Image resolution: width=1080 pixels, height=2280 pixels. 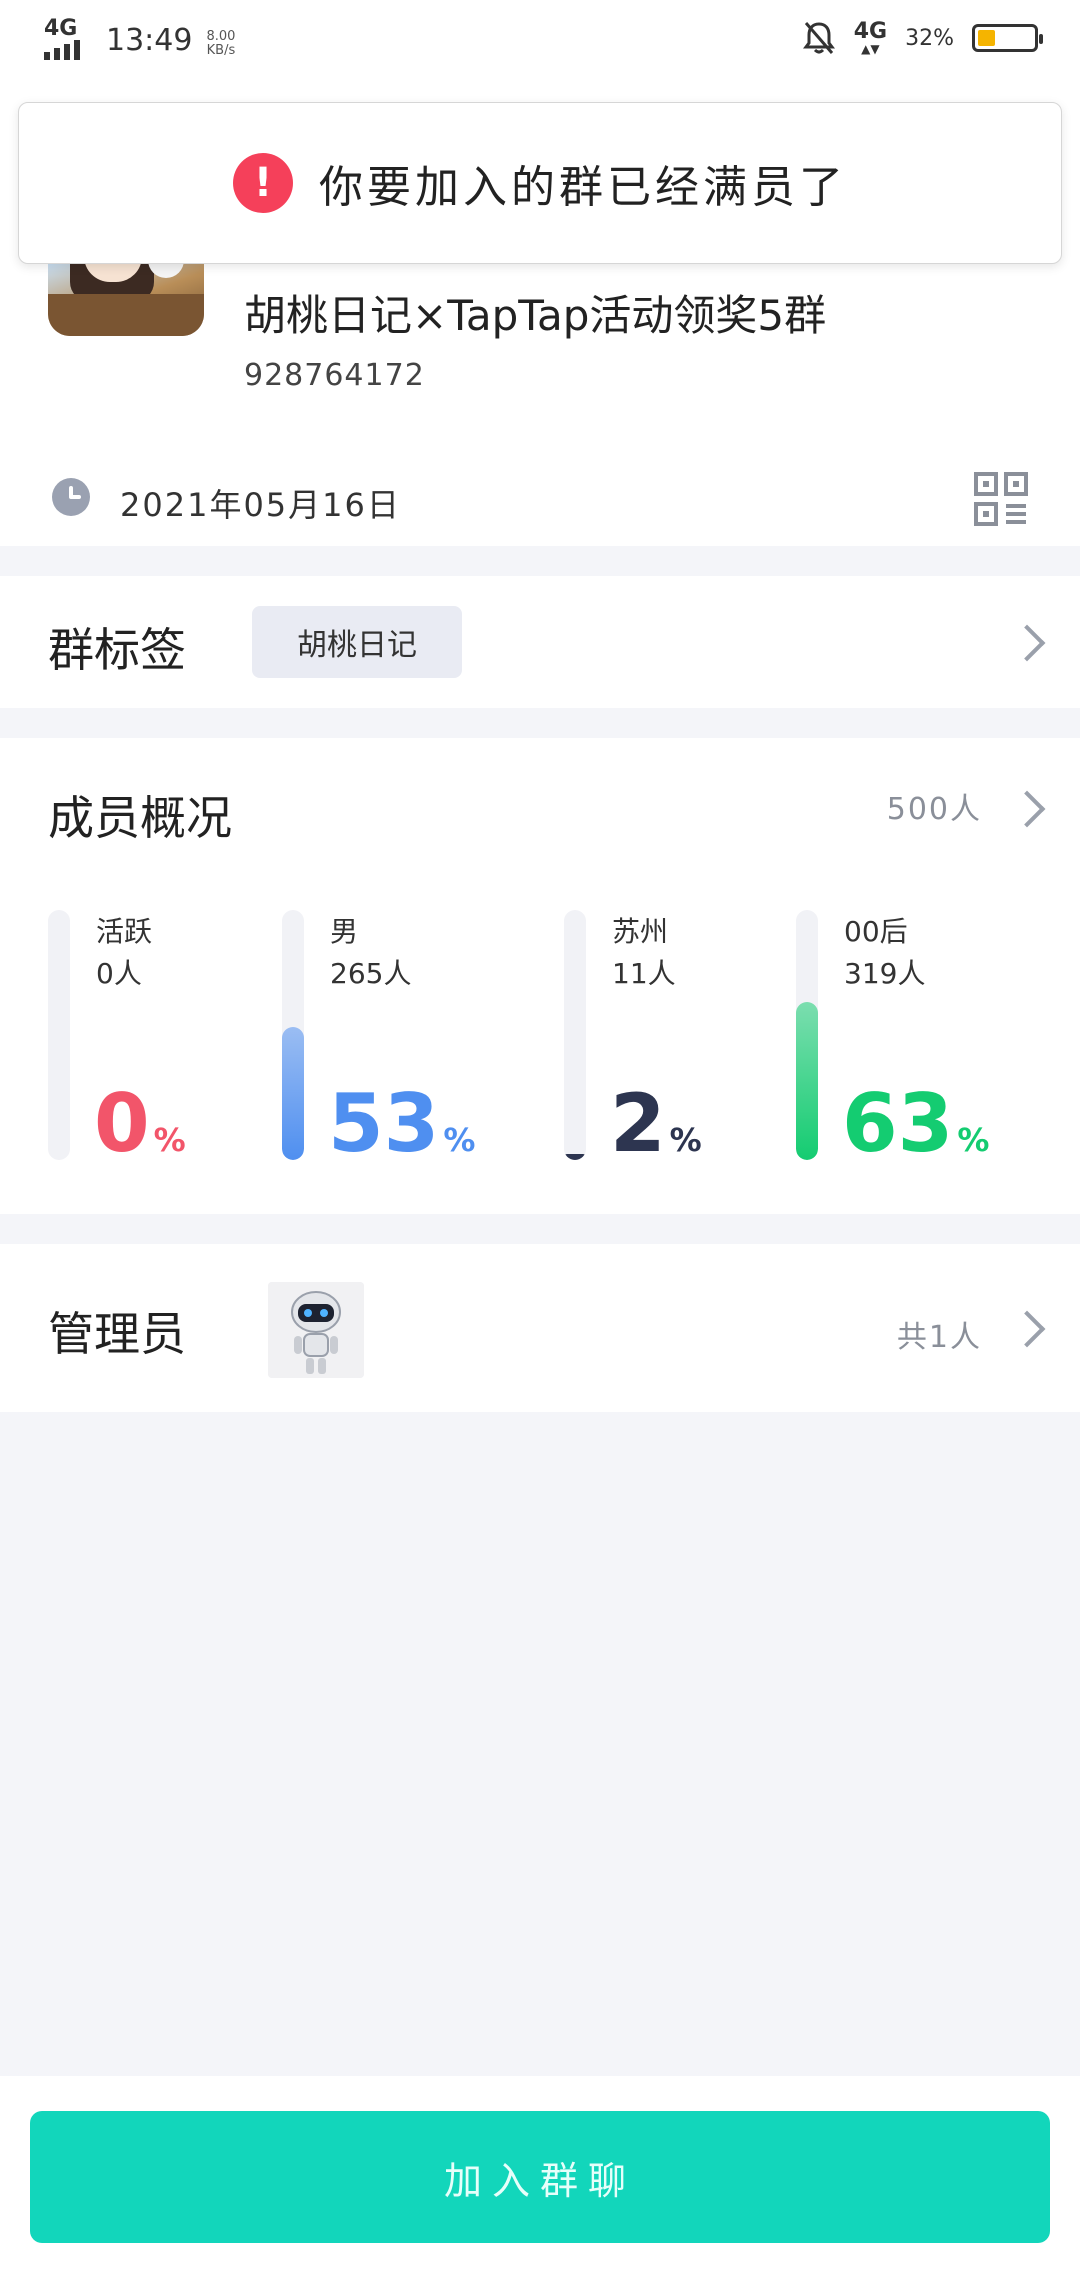 I want to click on admins-title: 管理员, so click(x=117, y=1334).